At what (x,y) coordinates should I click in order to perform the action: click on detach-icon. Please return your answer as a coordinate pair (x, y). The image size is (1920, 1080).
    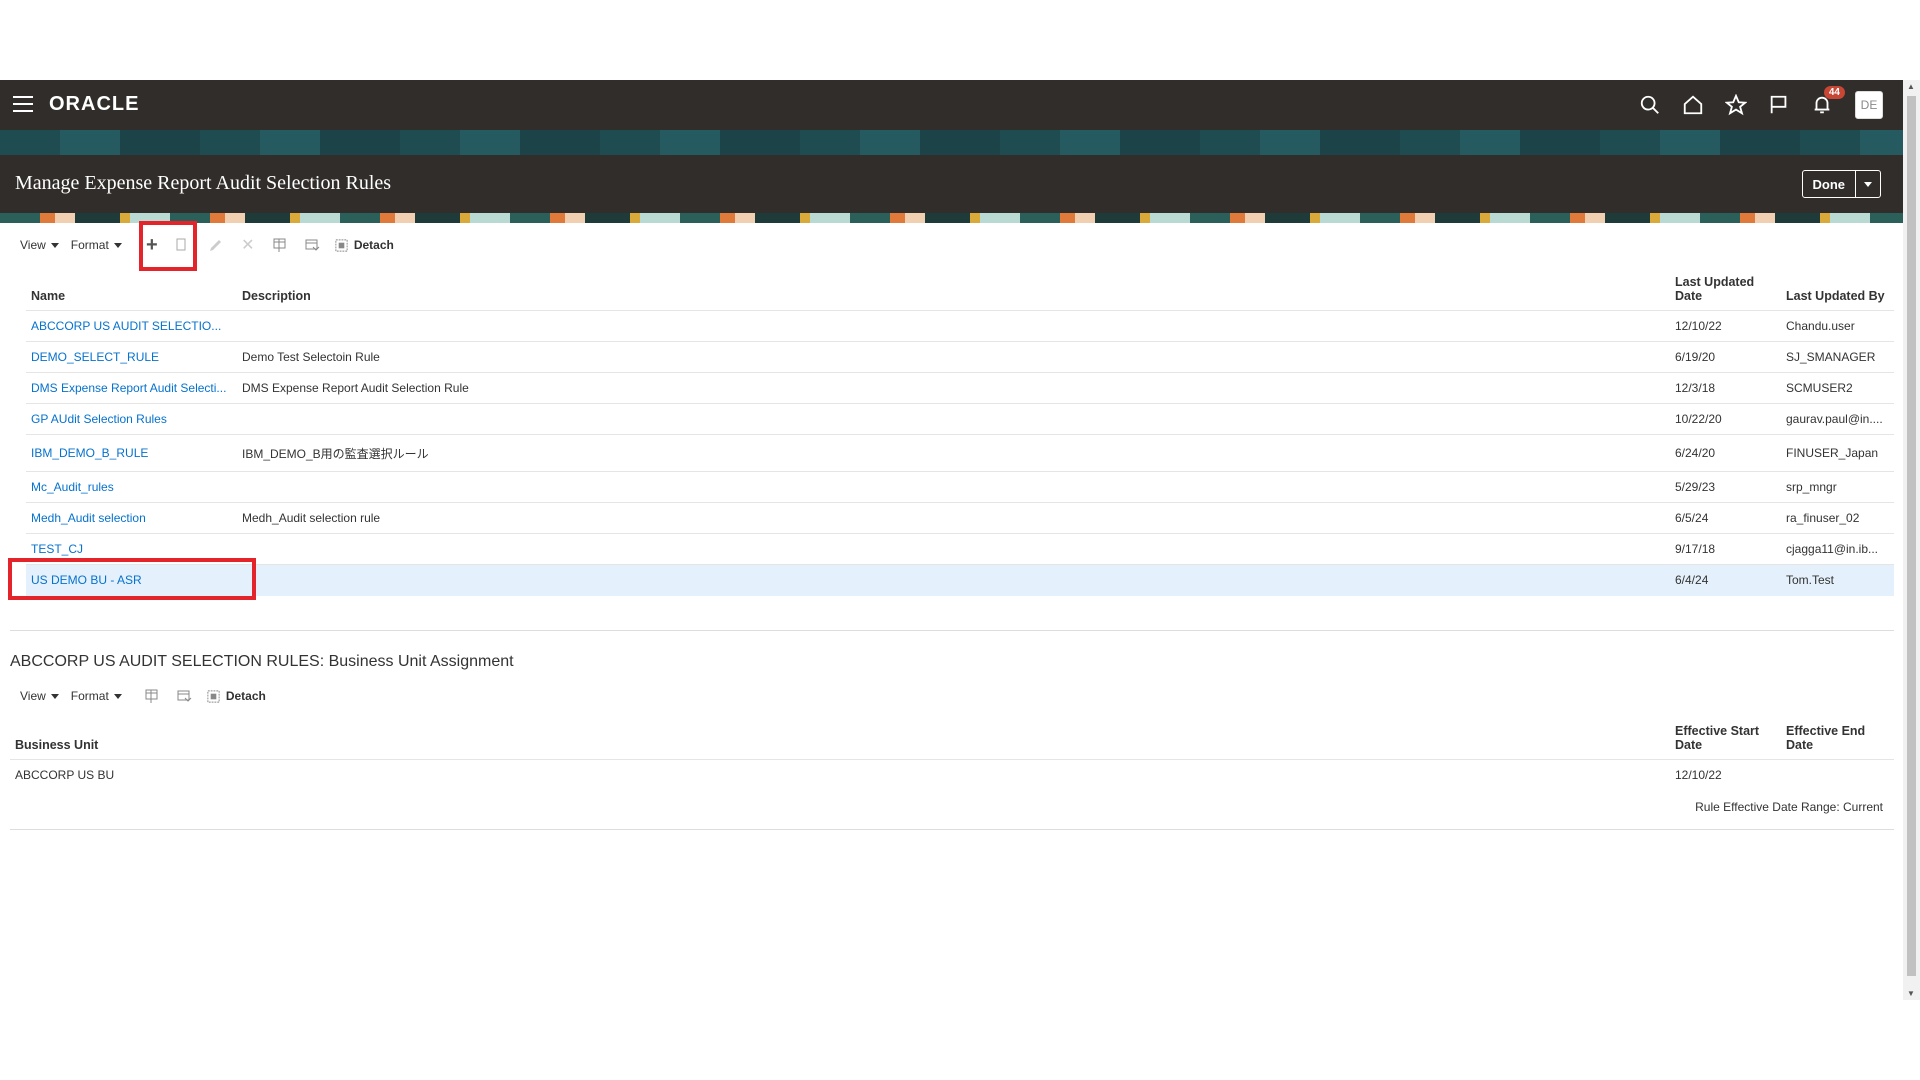
    Looking at the image, I should click on (341, 245).